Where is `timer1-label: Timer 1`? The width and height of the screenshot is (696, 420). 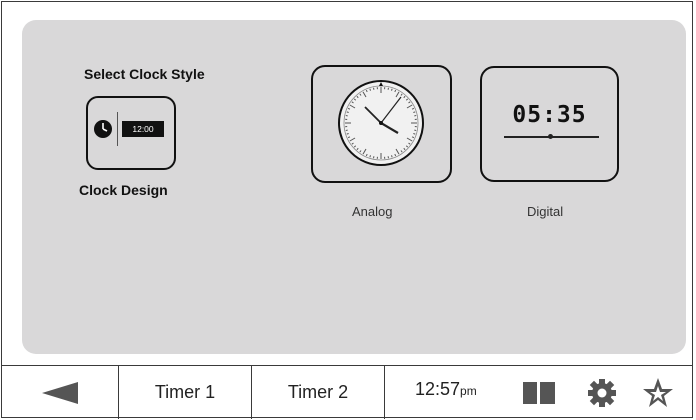 timer1-label: Timer 1 is located at coordinates (185, 392).